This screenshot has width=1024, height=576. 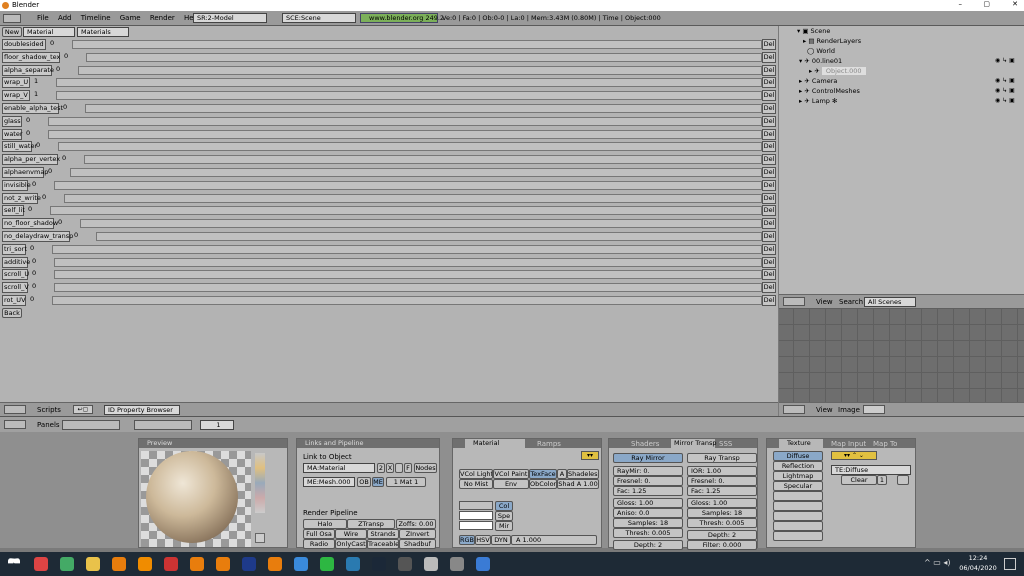 What do you see at coordinates (406, 482) in the screenshot?
I see `material-index: 1 Mat 1` at bounding box center [406, 482].